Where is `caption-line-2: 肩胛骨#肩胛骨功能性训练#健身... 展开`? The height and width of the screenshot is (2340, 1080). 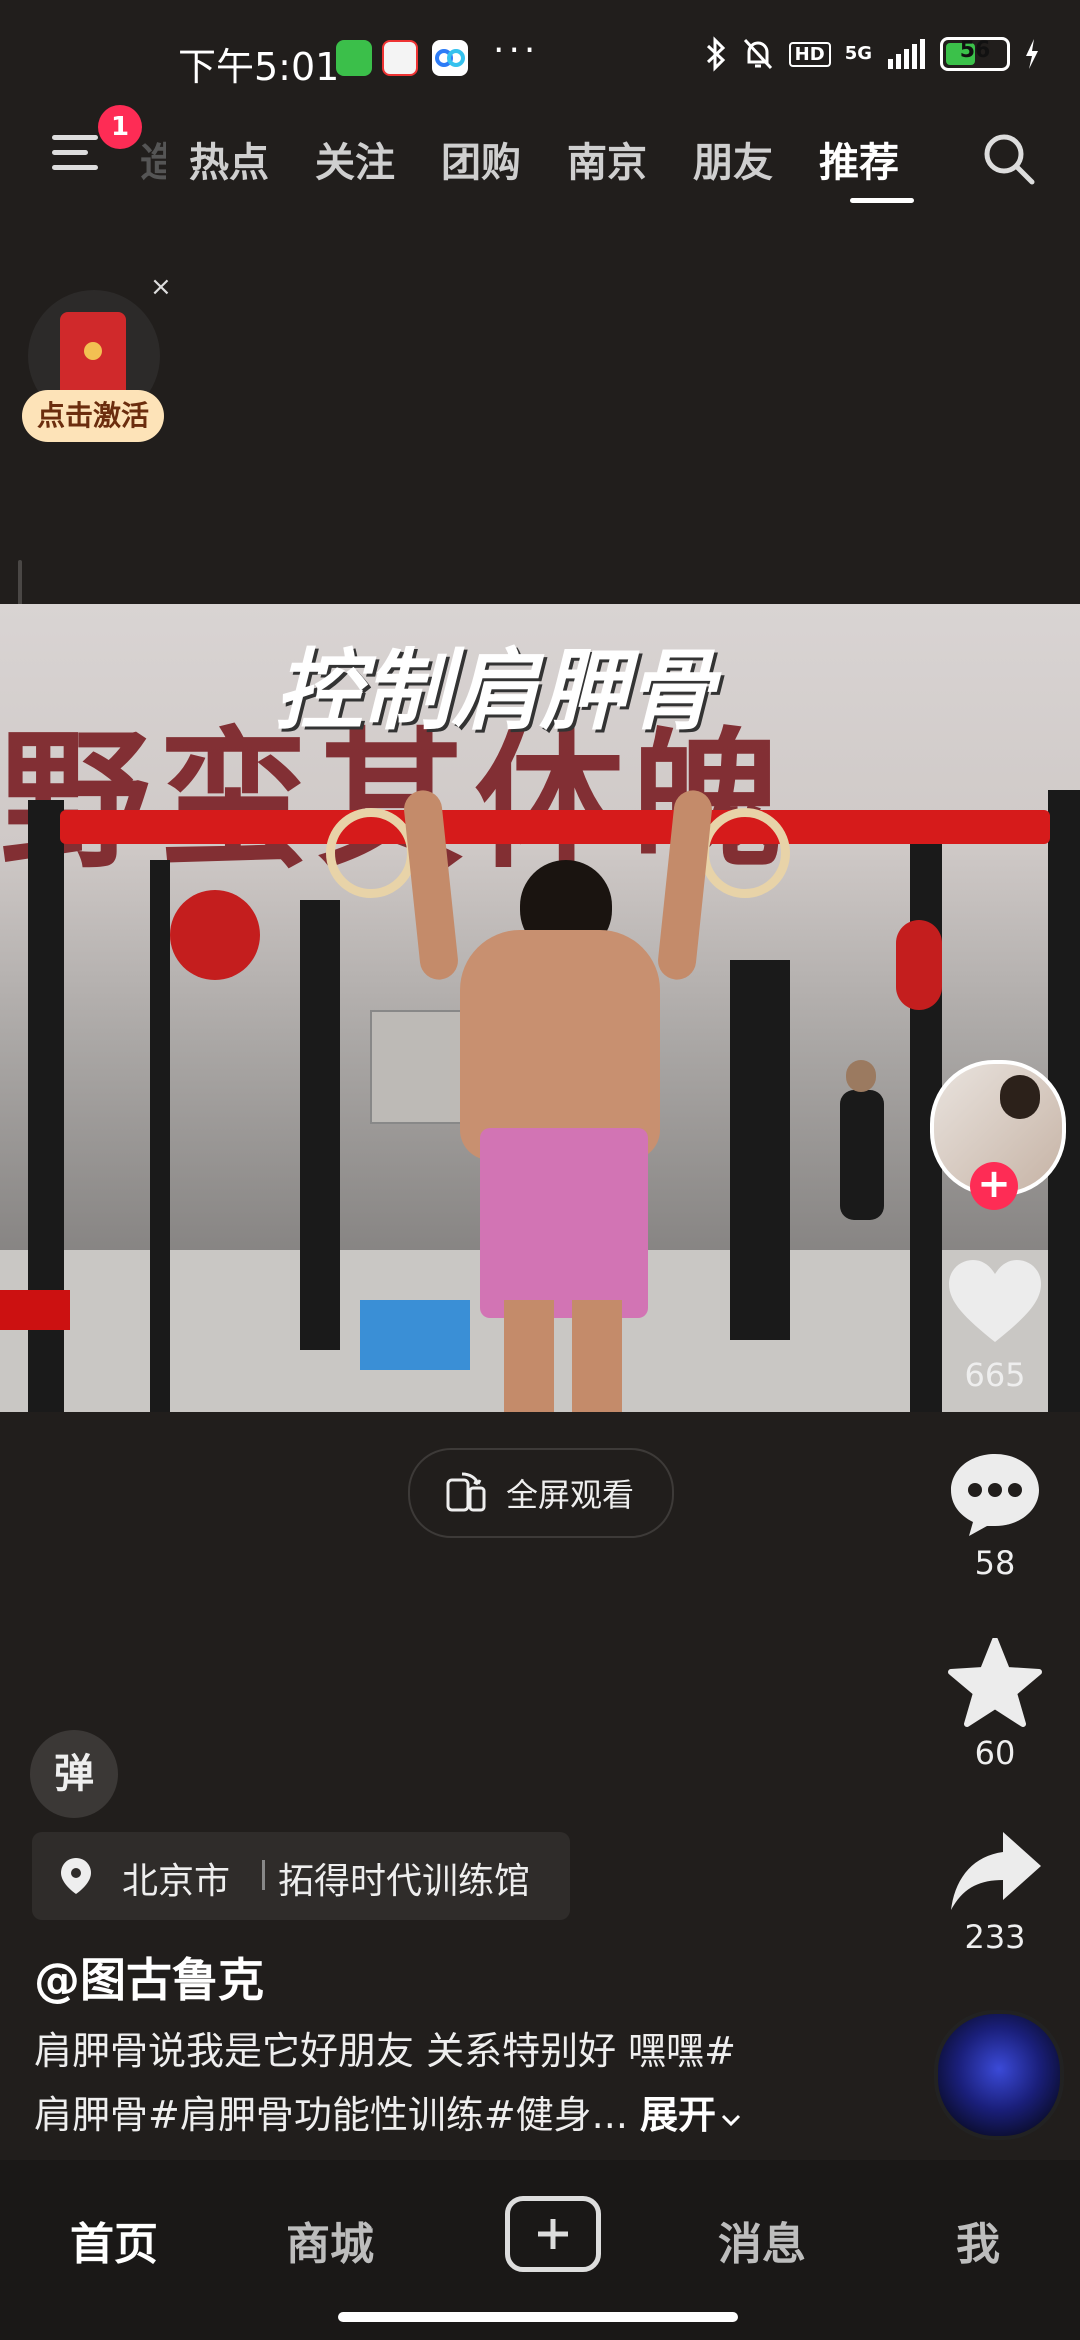 caption-line-2: 肩胛骨#肩胛骨功能性训练#健身... 展开 is located at coordinates (388, 2111).